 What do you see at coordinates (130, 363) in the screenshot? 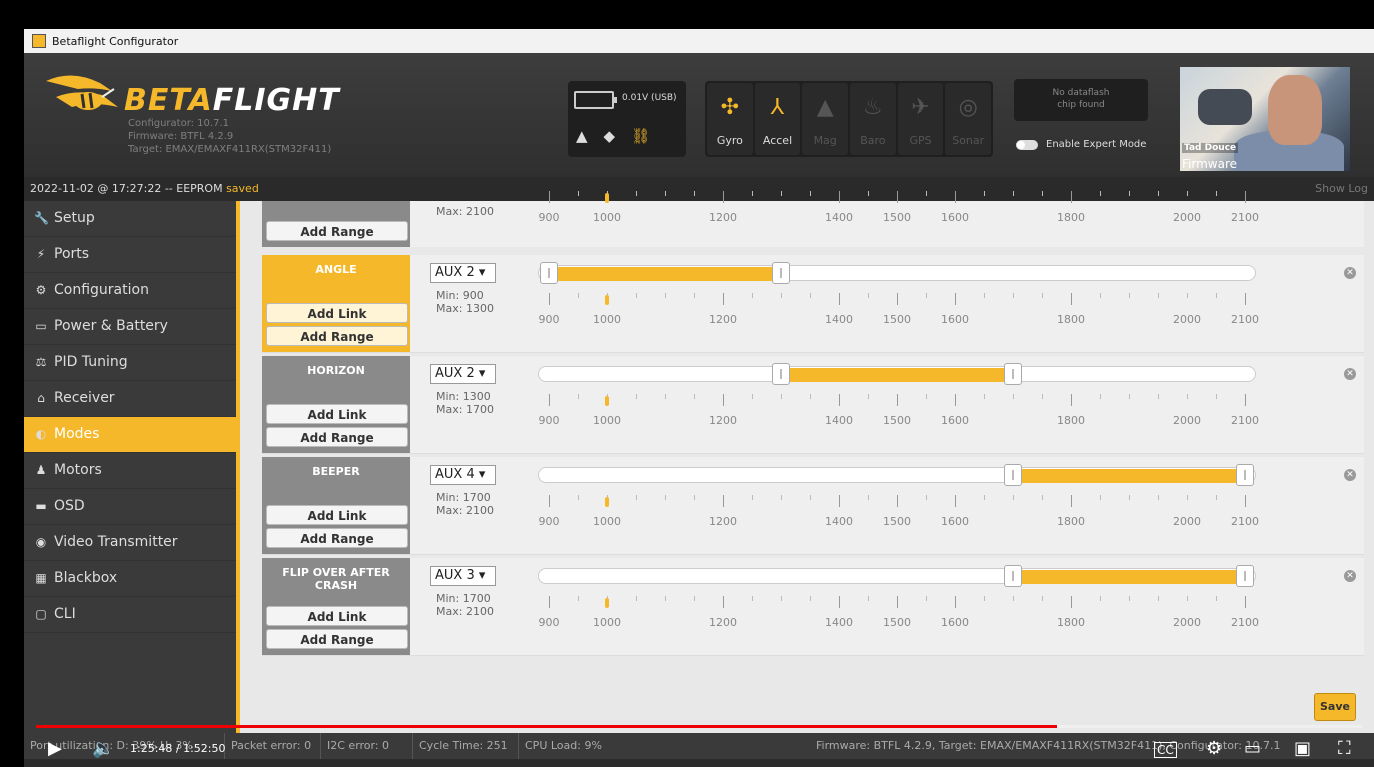
I see `sidebar-item-pid-tuning: ⚖ PID Tuning` at bounding box center [130, 363].